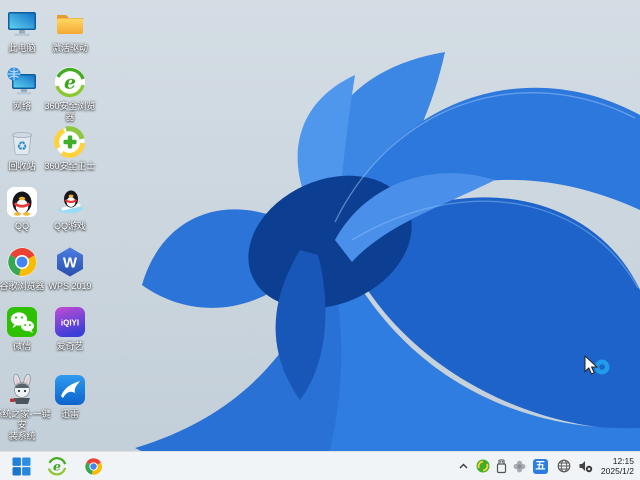  I want to click on clock-date: 2025/1/2, so click(617, 471).